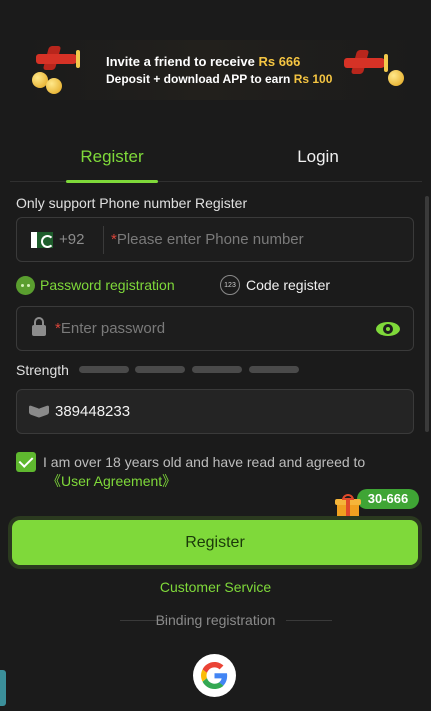  I want to click on banner-line-2: Deposit + download APP to earn Rs 100, so click(219, 79).